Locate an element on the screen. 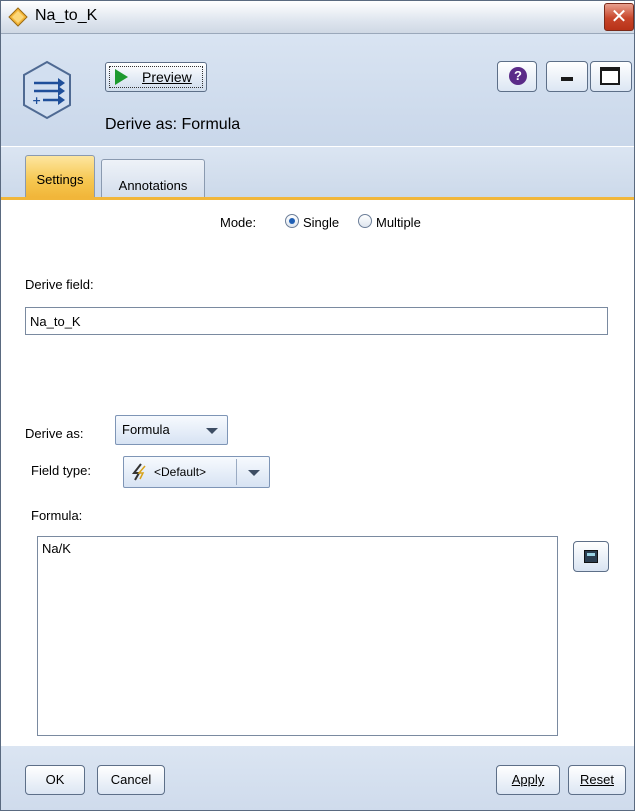  minimize-icon is located at coordinates (567, 79).